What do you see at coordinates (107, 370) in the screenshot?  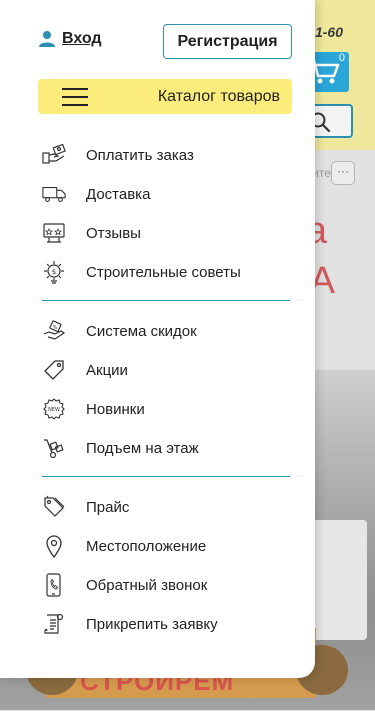 I see `menu-label: Акции` at bounding box center [107, 370].